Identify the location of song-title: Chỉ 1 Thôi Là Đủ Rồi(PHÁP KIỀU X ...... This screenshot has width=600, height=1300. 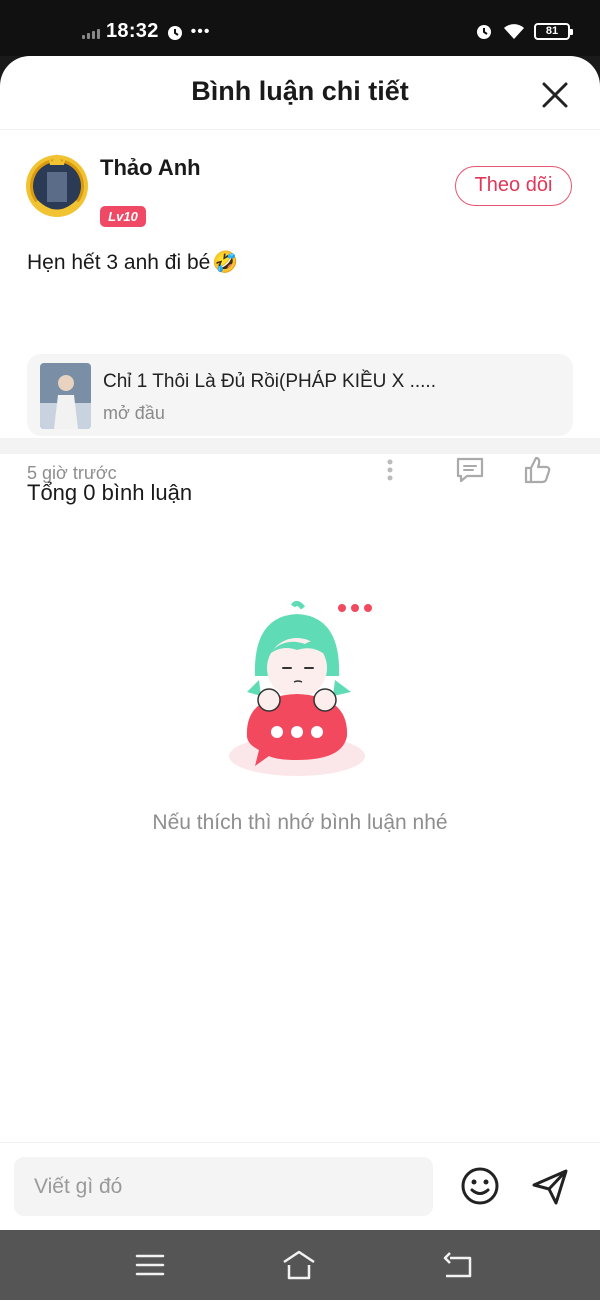
(269, 381).